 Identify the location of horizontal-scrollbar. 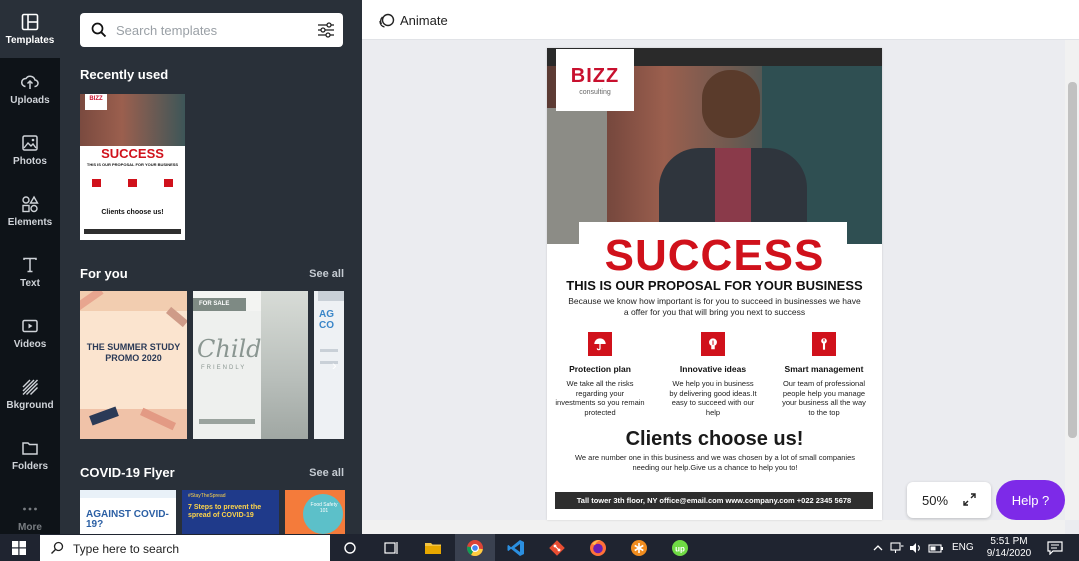
(713, 527).